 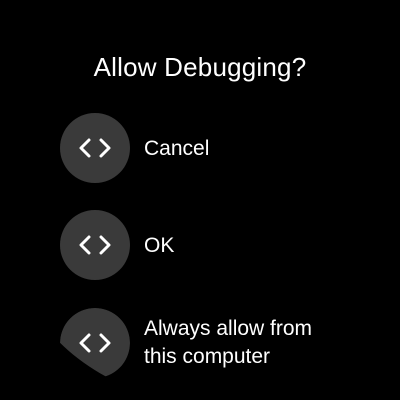 I want to click on cancel-label: Cancel, so click(x=177, y=148).